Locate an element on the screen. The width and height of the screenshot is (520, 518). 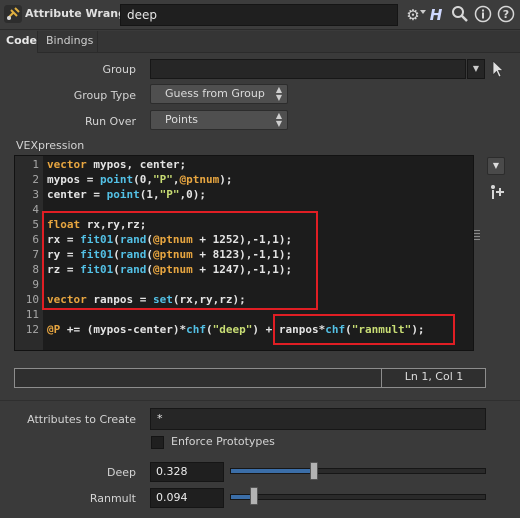
attributes-to-create-label: Attributes to Create is located at coordinates (81, 419).